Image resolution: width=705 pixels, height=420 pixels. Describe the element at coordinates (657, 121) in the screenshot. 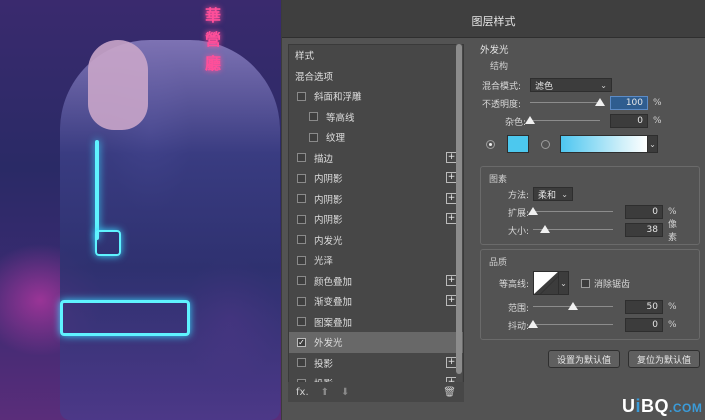

I see `noise-unit: %` at that location.